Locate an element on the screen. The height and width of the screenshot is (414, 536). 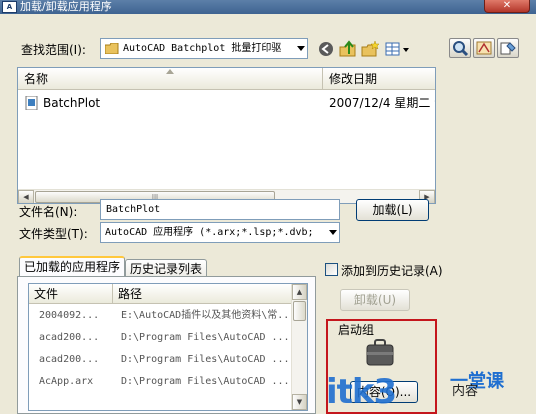
unload-button: 卸载(U) is located at coordinates (375, 300).